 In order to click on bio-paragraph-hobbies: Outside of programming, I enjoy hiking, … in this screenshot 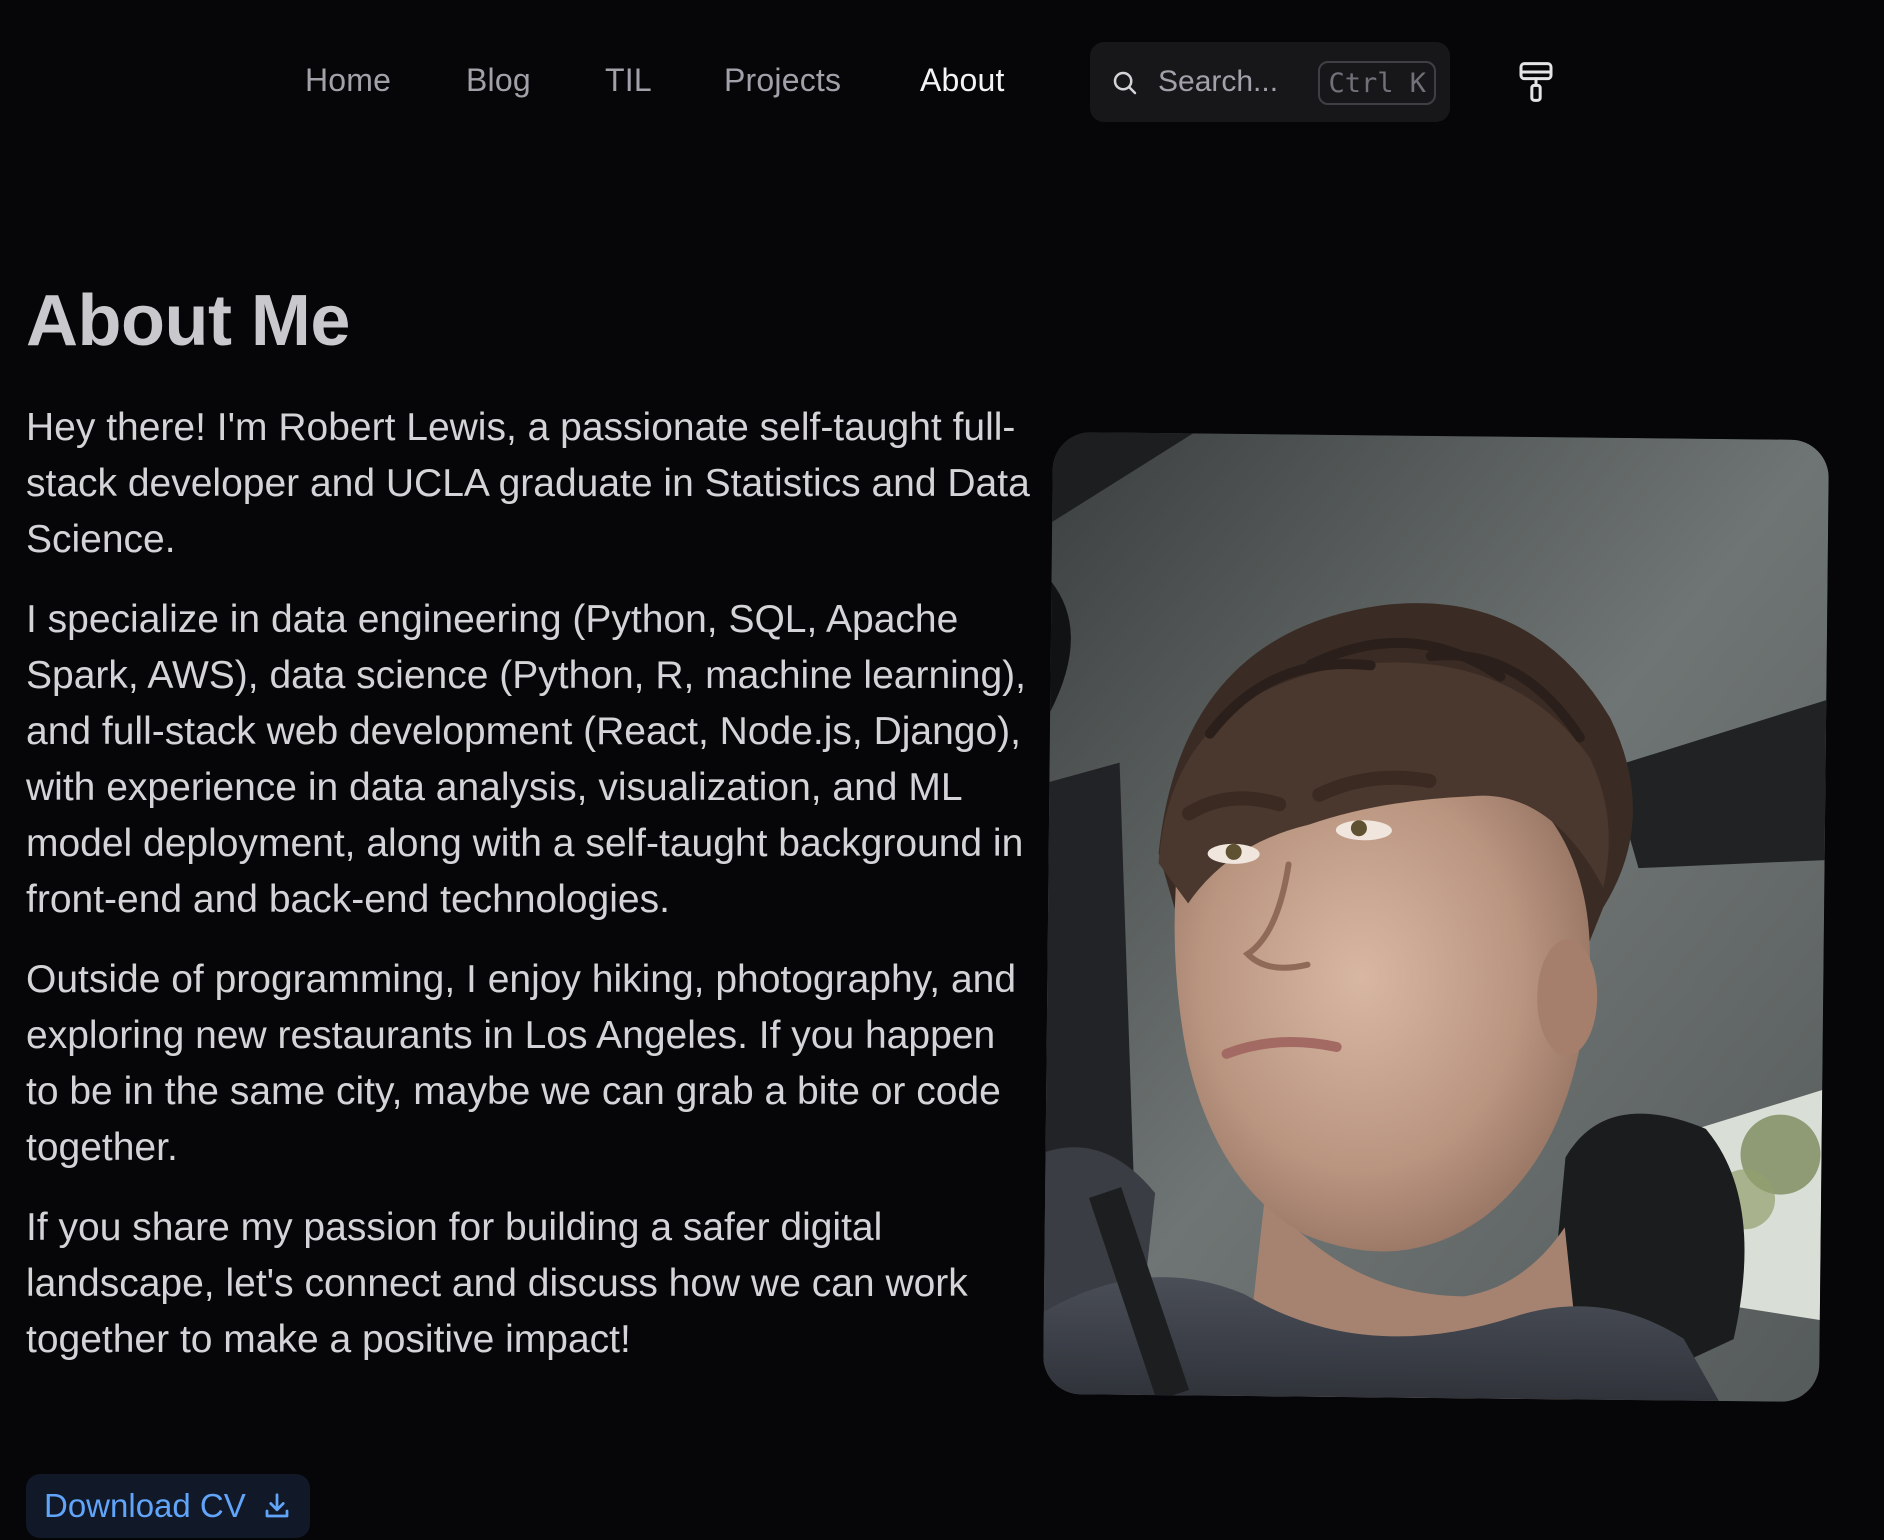, I will do `click(521, 1063)`.